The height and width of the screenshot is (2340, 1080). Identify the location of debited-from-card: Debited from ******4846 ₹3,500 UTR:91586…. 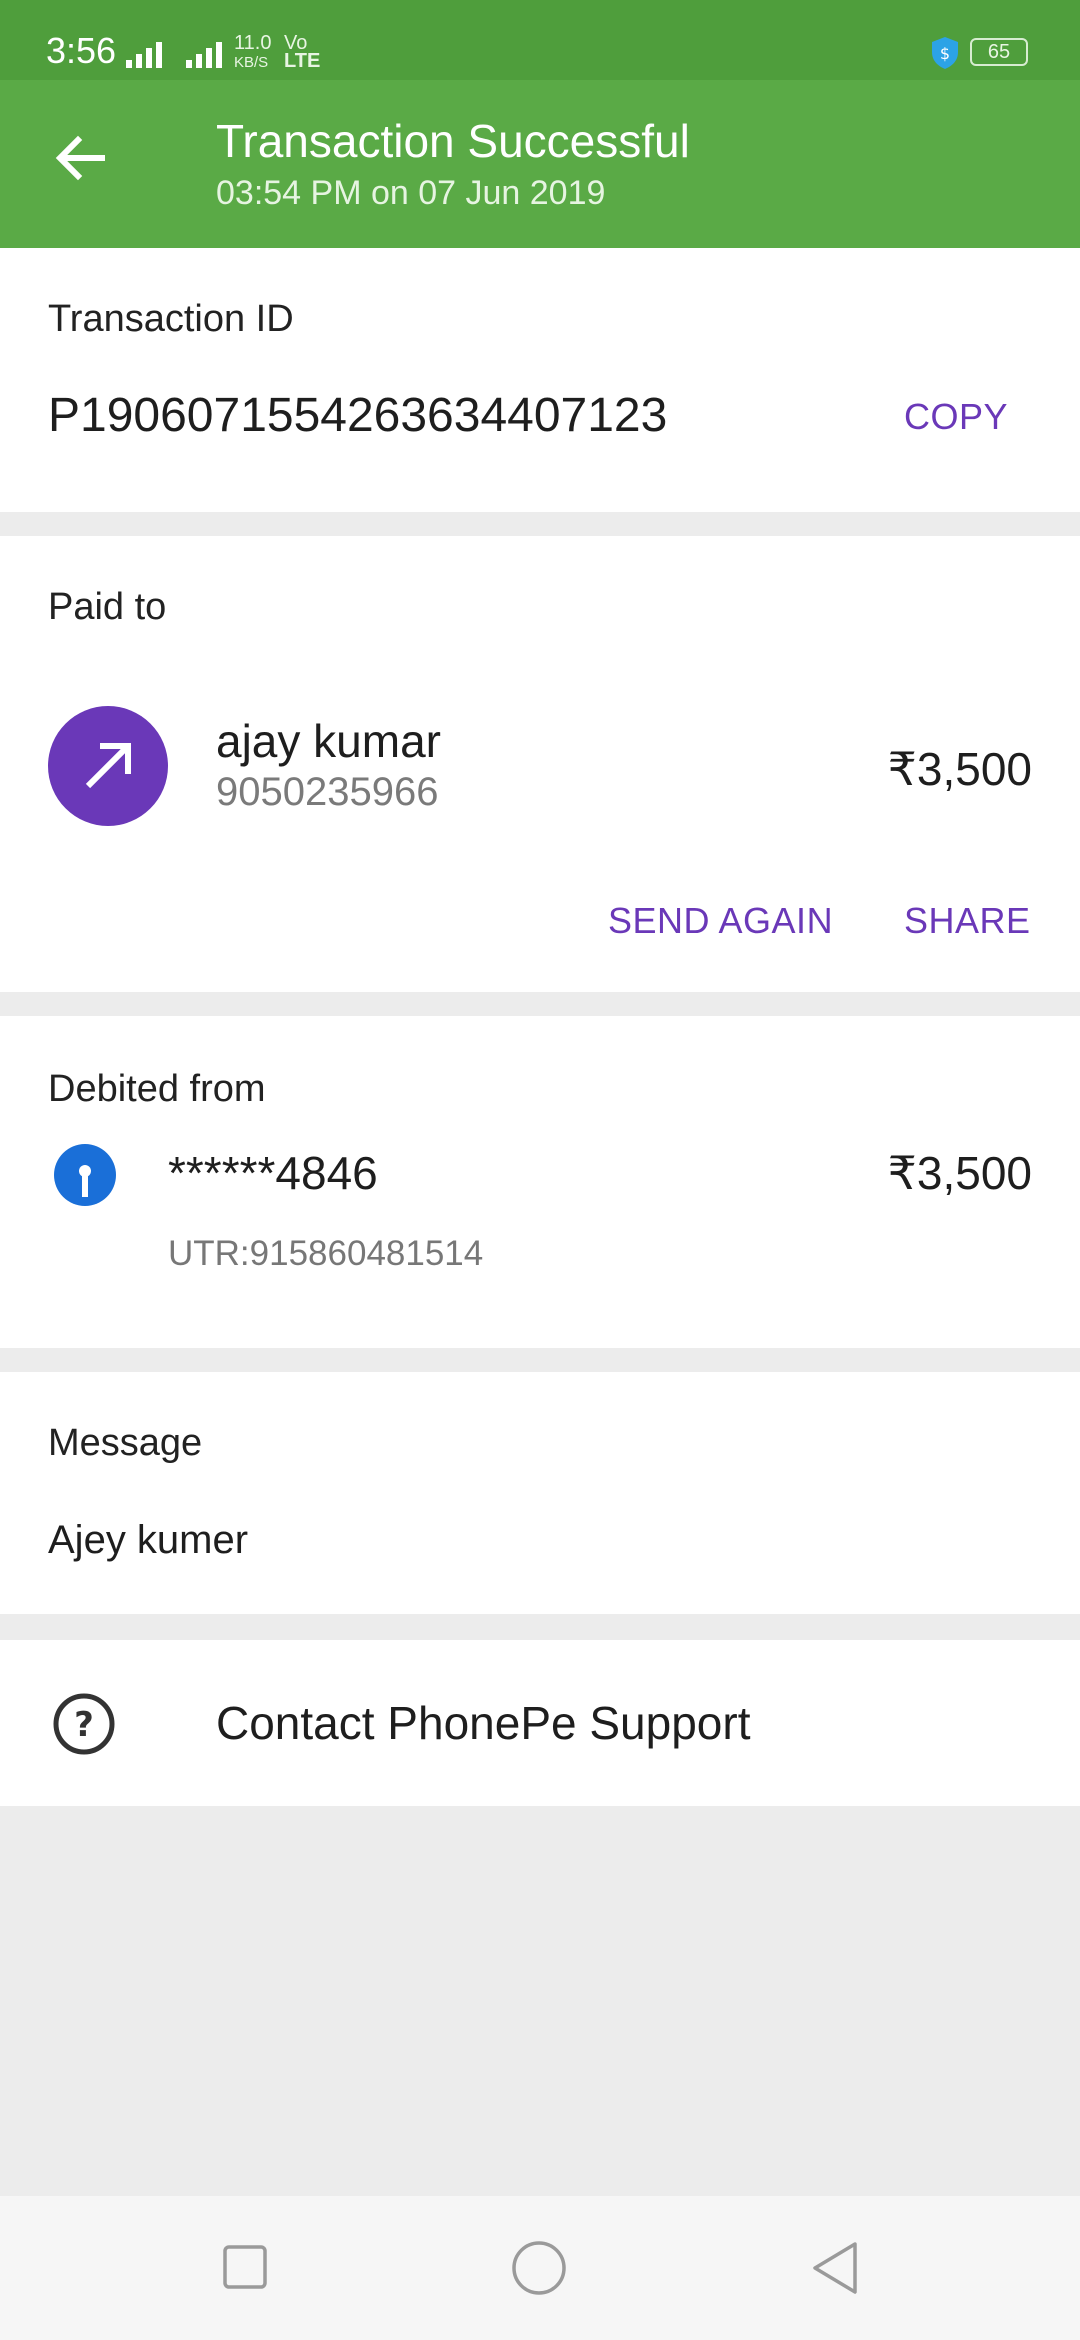
(540, 1182).